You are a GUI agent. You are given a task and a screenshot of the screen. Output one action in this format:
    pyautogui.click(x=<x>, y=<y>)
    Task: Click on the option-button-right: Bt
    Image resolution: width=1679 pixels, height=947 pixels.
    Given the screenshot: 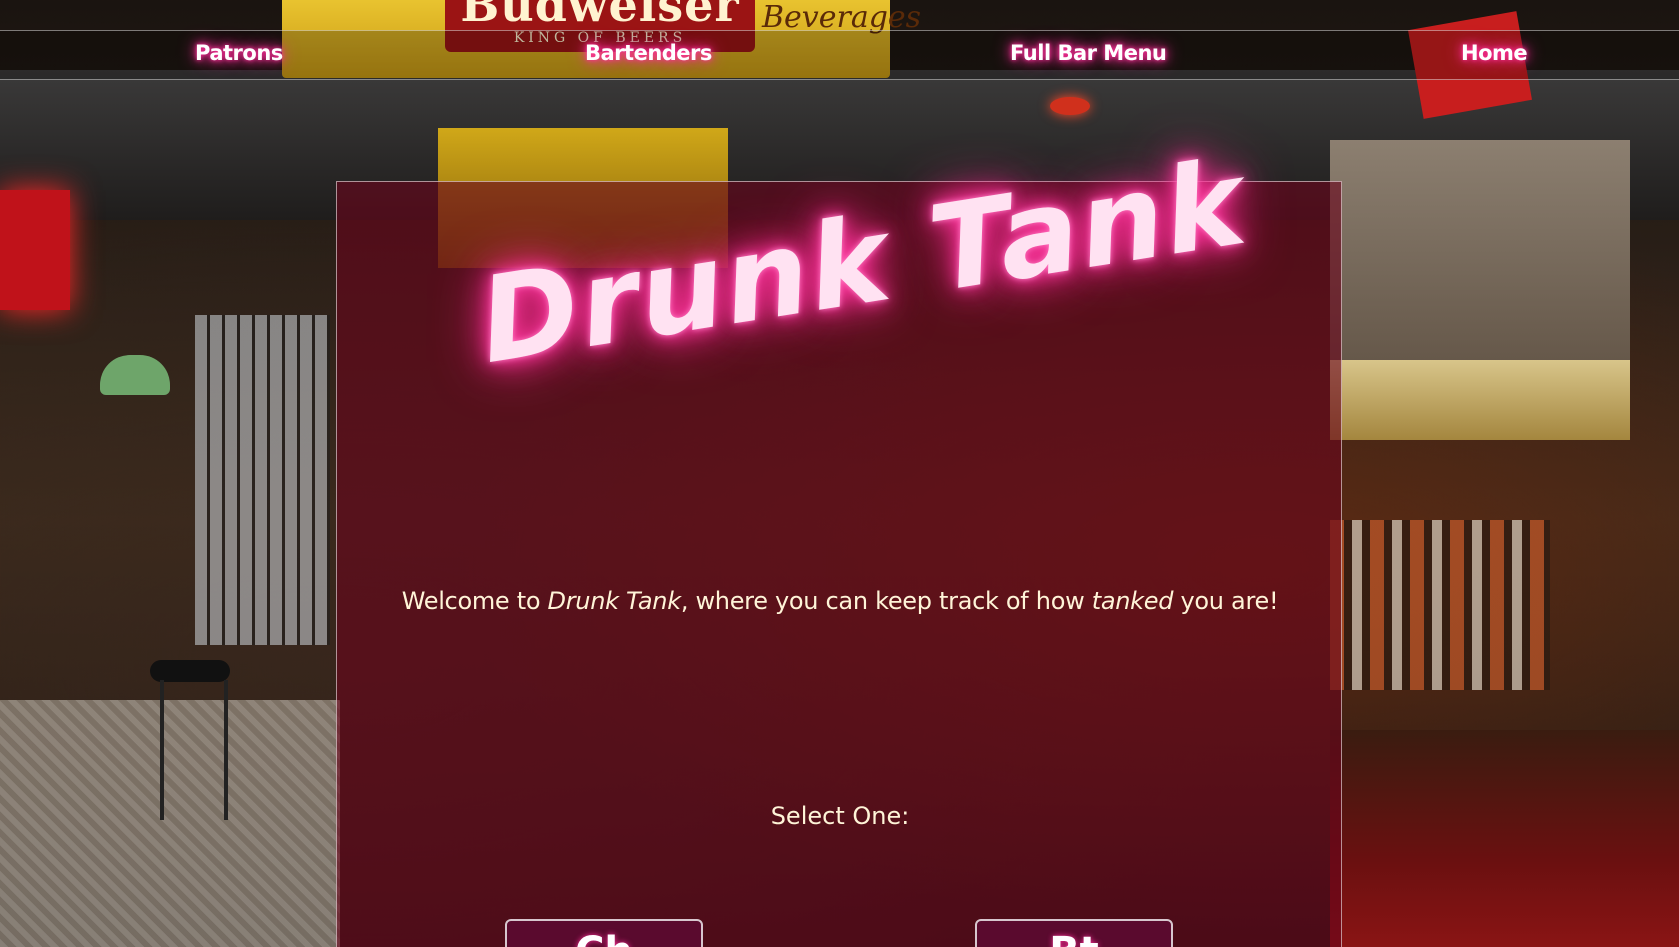 What is the action you would take?
    pyautogui.click(x=1074, y=933)
    